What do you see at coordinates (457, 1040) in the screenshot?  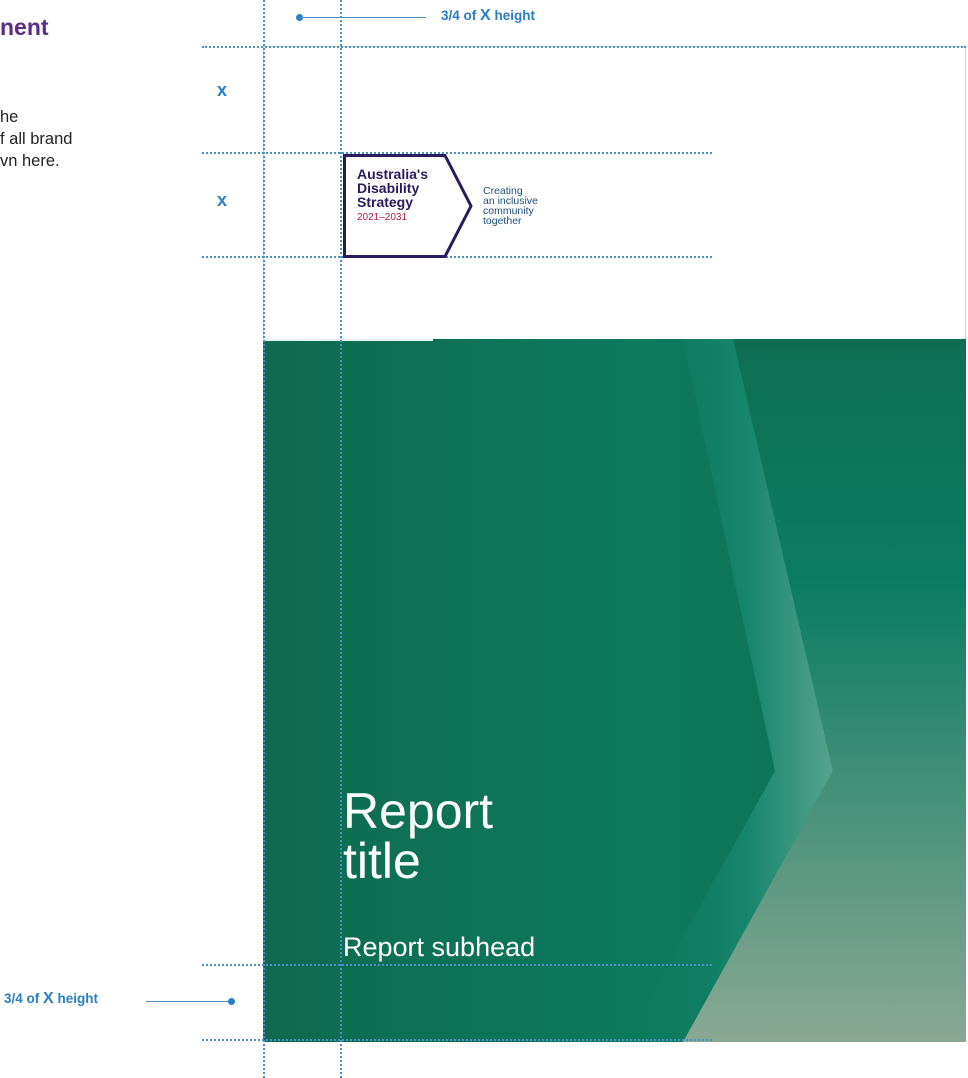 I see `guide-page-bottom` at bounding box center [457, 1040].